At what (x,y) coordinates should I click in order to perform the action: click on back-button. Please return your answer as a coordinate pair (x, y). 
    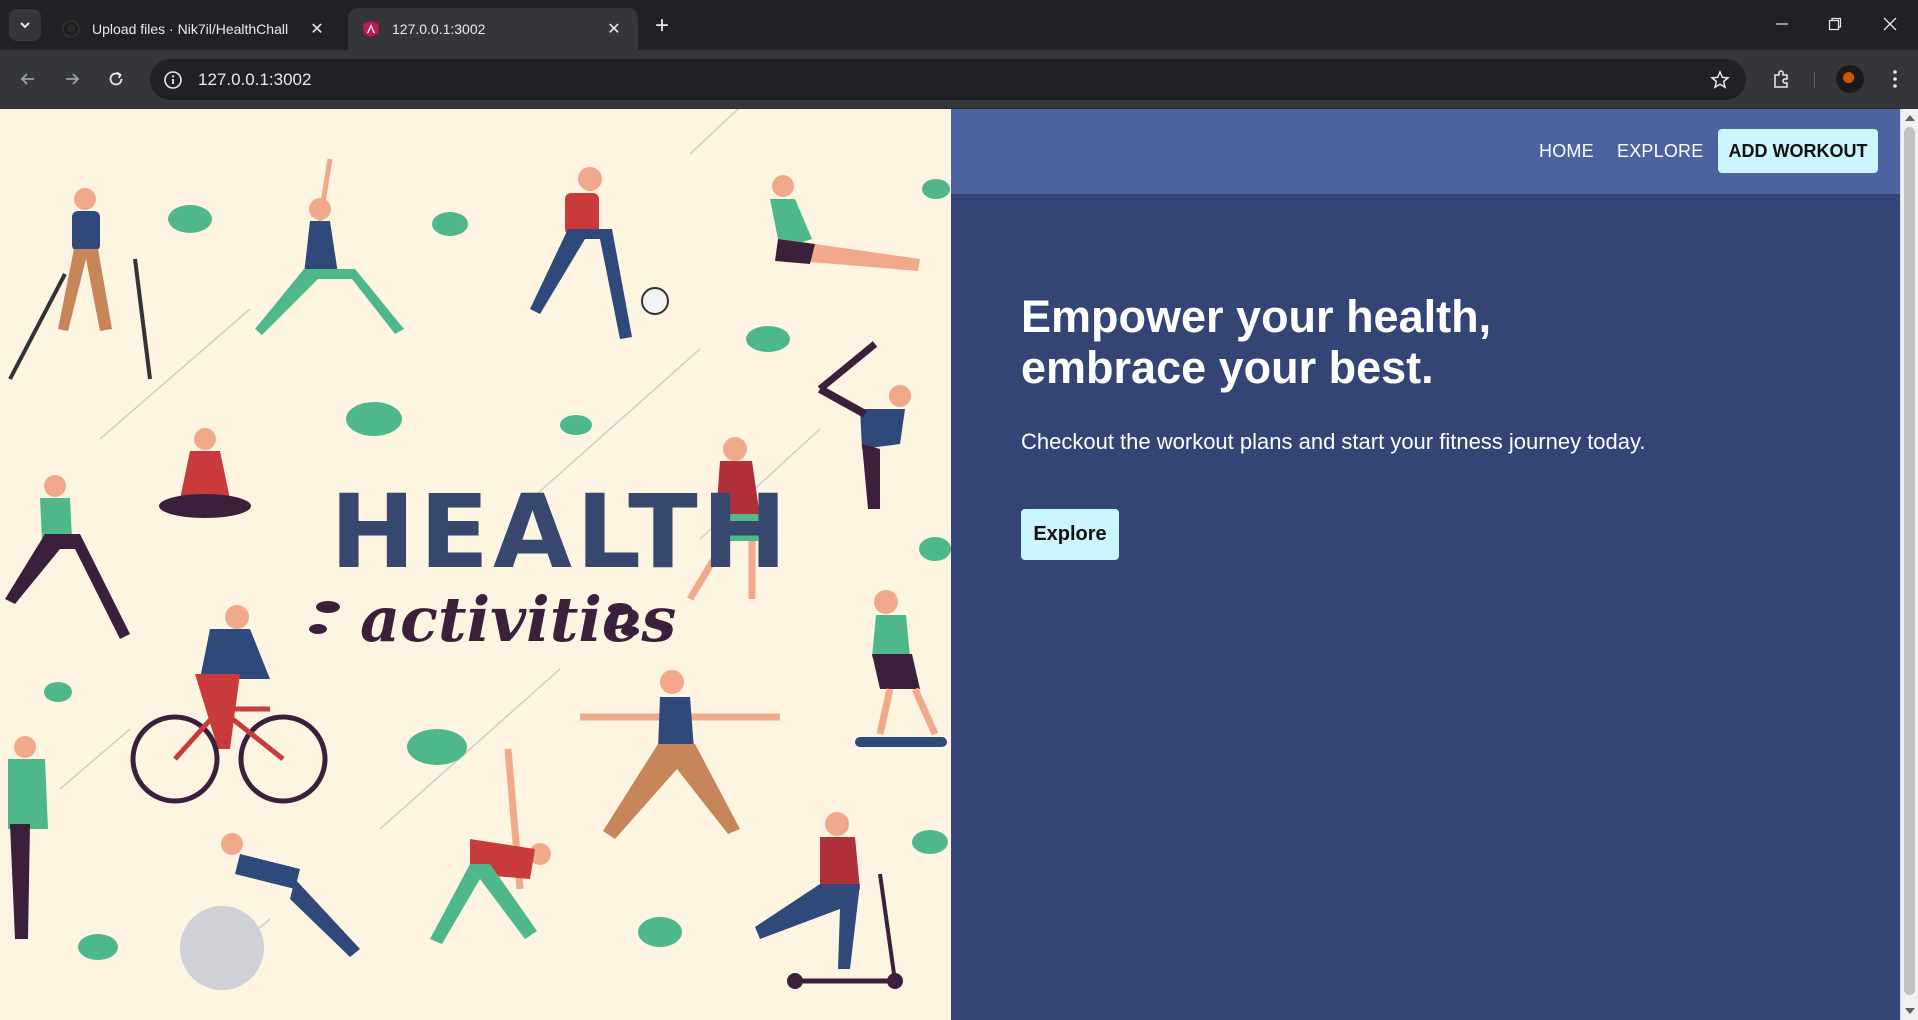
    Looking at the image, I should click on (28, 79).